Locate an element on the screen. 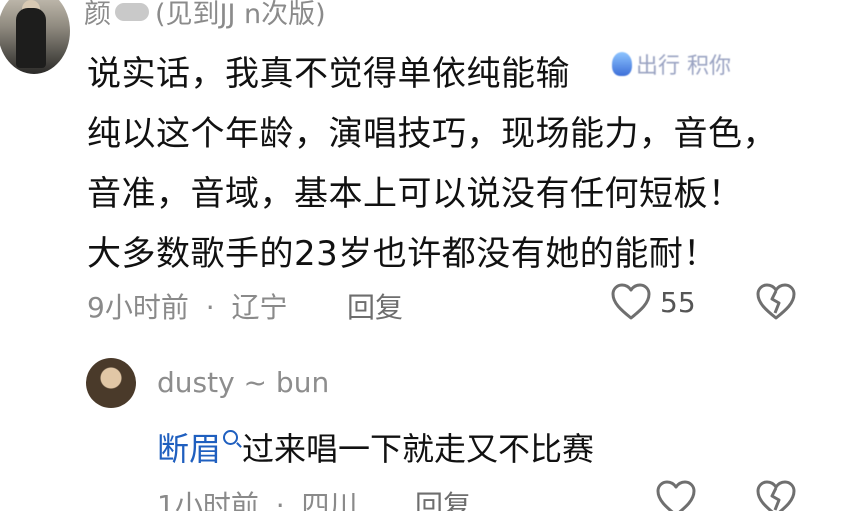 This screenshot has height=511, width=862. sheep-icon is located at coordinates (132, 11).